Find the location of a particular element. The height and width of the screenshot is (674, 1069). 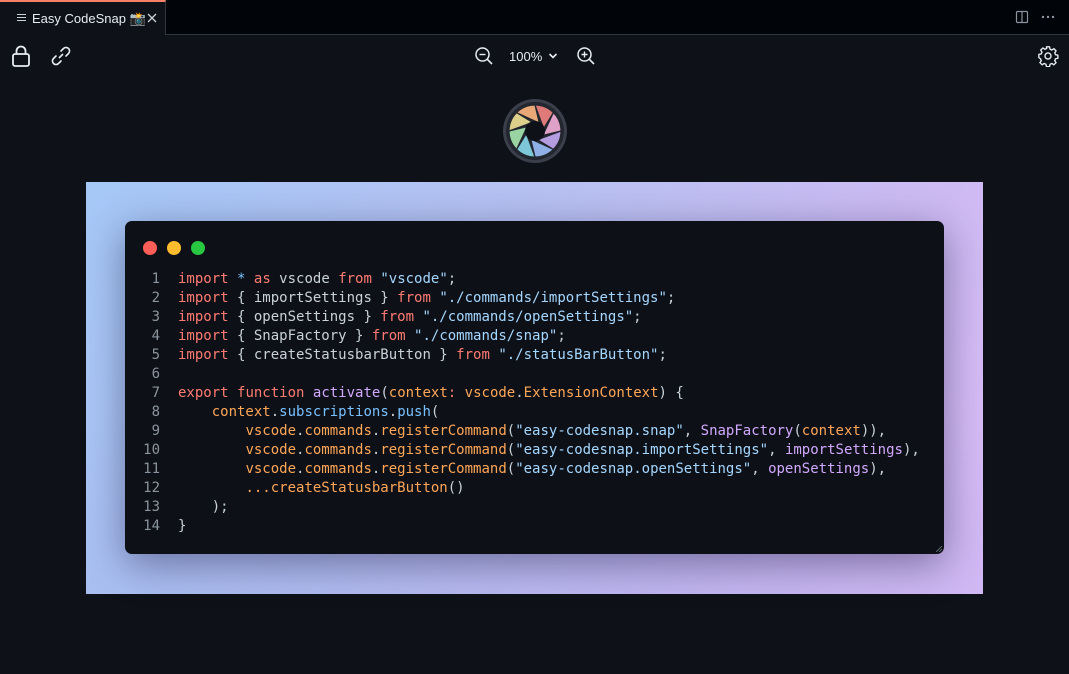

minimize-dot is located at coordinates (174, 248).